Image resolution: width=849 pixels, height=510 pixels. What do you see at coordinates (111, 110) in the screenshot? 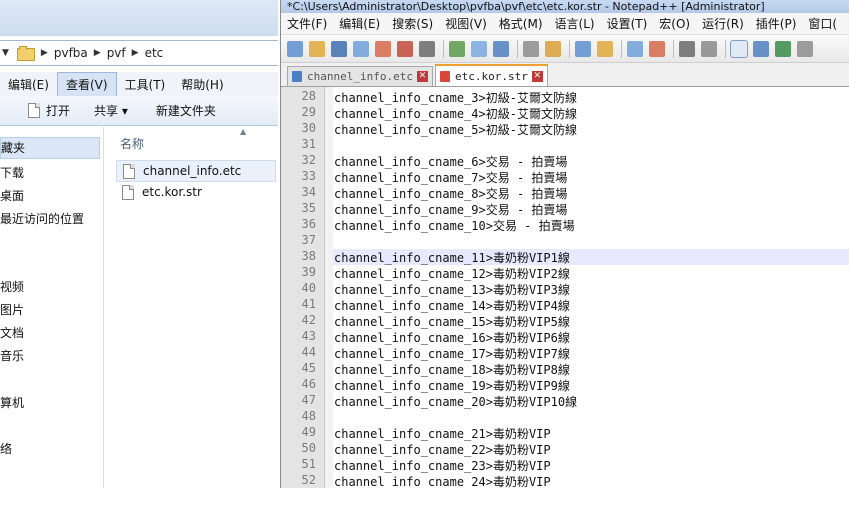
I see `share-button: 共享 ▾` at bounding box center [111, 110].